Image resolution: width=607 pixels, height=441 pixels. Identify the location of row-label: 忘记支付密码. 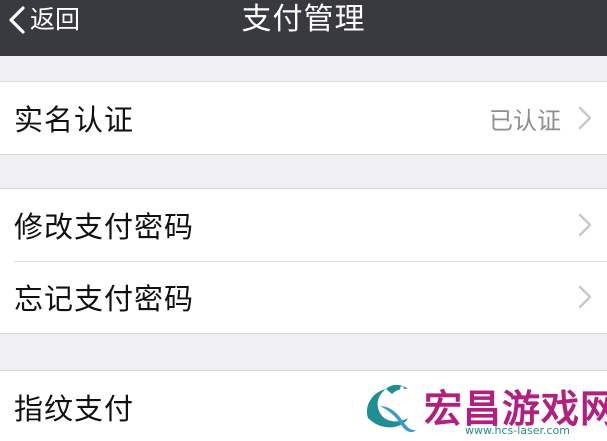
(104, 299).